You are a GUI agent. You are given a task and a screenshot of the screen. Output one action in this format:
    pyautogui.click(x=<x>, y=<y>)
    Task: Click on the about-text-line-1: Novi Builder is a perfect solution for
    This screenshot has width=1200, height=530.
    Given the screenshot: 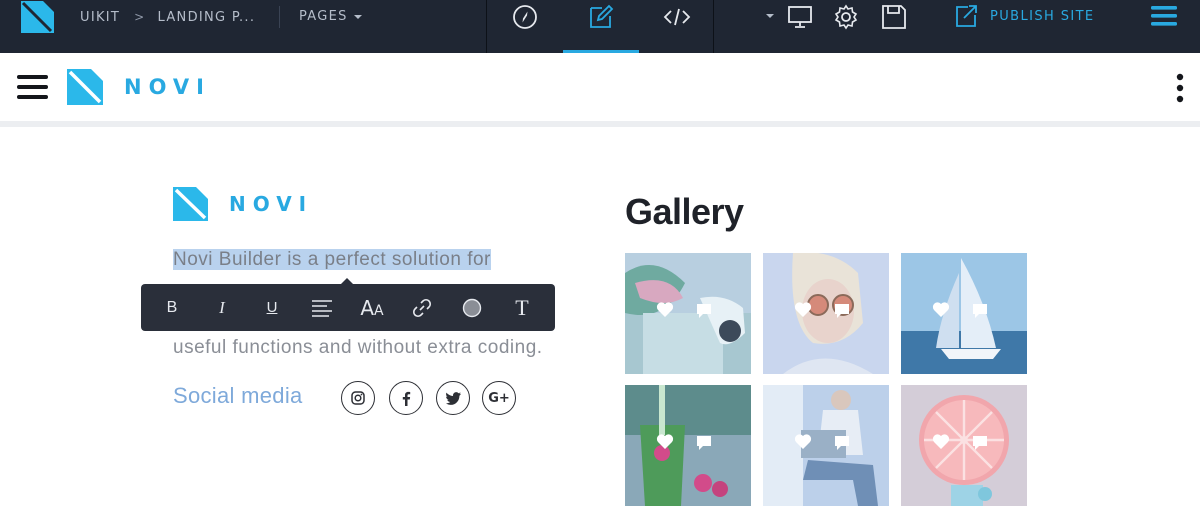 What is the action you would take?
    pyautogui.click(x=383, y=260)
    